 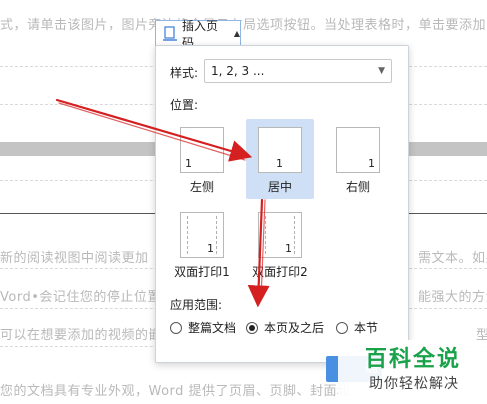 What do you see at coordinates (413, 359) in the screenshot?
I see `watermark-logo-text: 百科全说` at bounding box center [413, 359].